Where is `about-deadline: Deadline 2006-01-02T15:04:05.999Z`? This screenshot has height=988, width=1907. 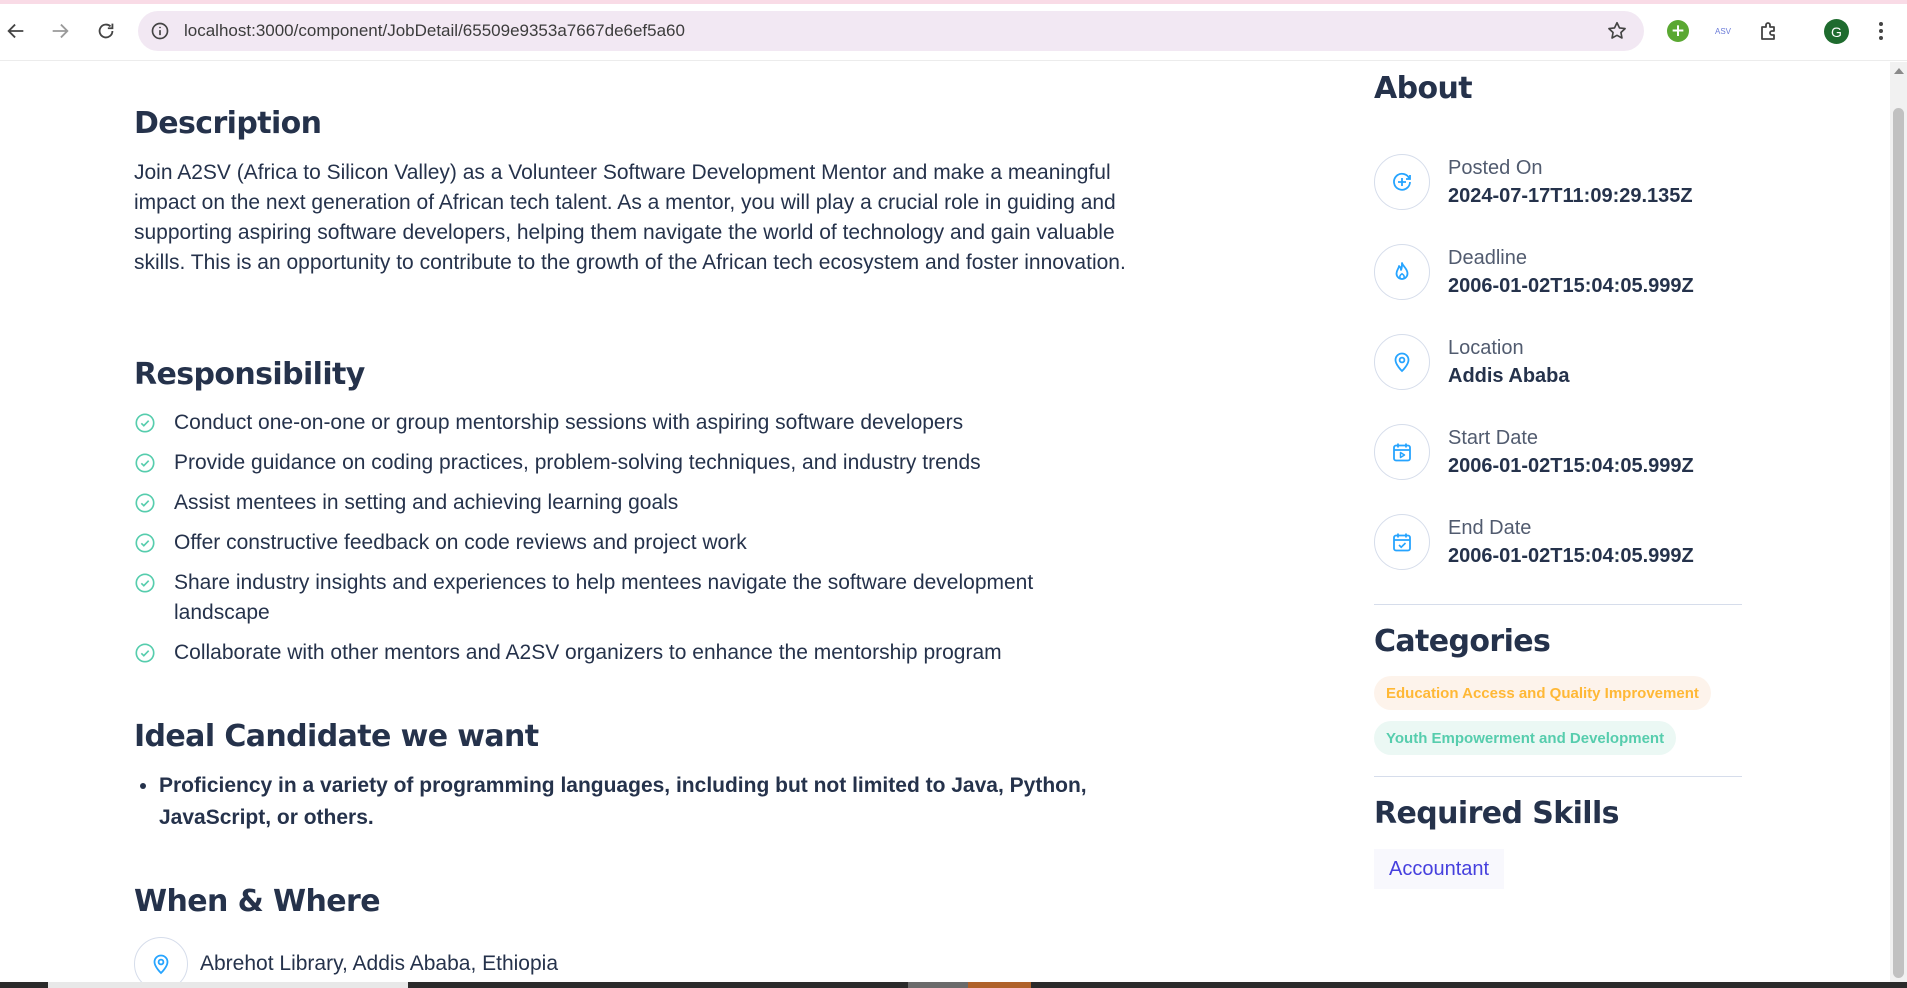
about-deadline: Deadline 2006-01-02T15:04:05.999Z is located at coordinates (1534, 272).